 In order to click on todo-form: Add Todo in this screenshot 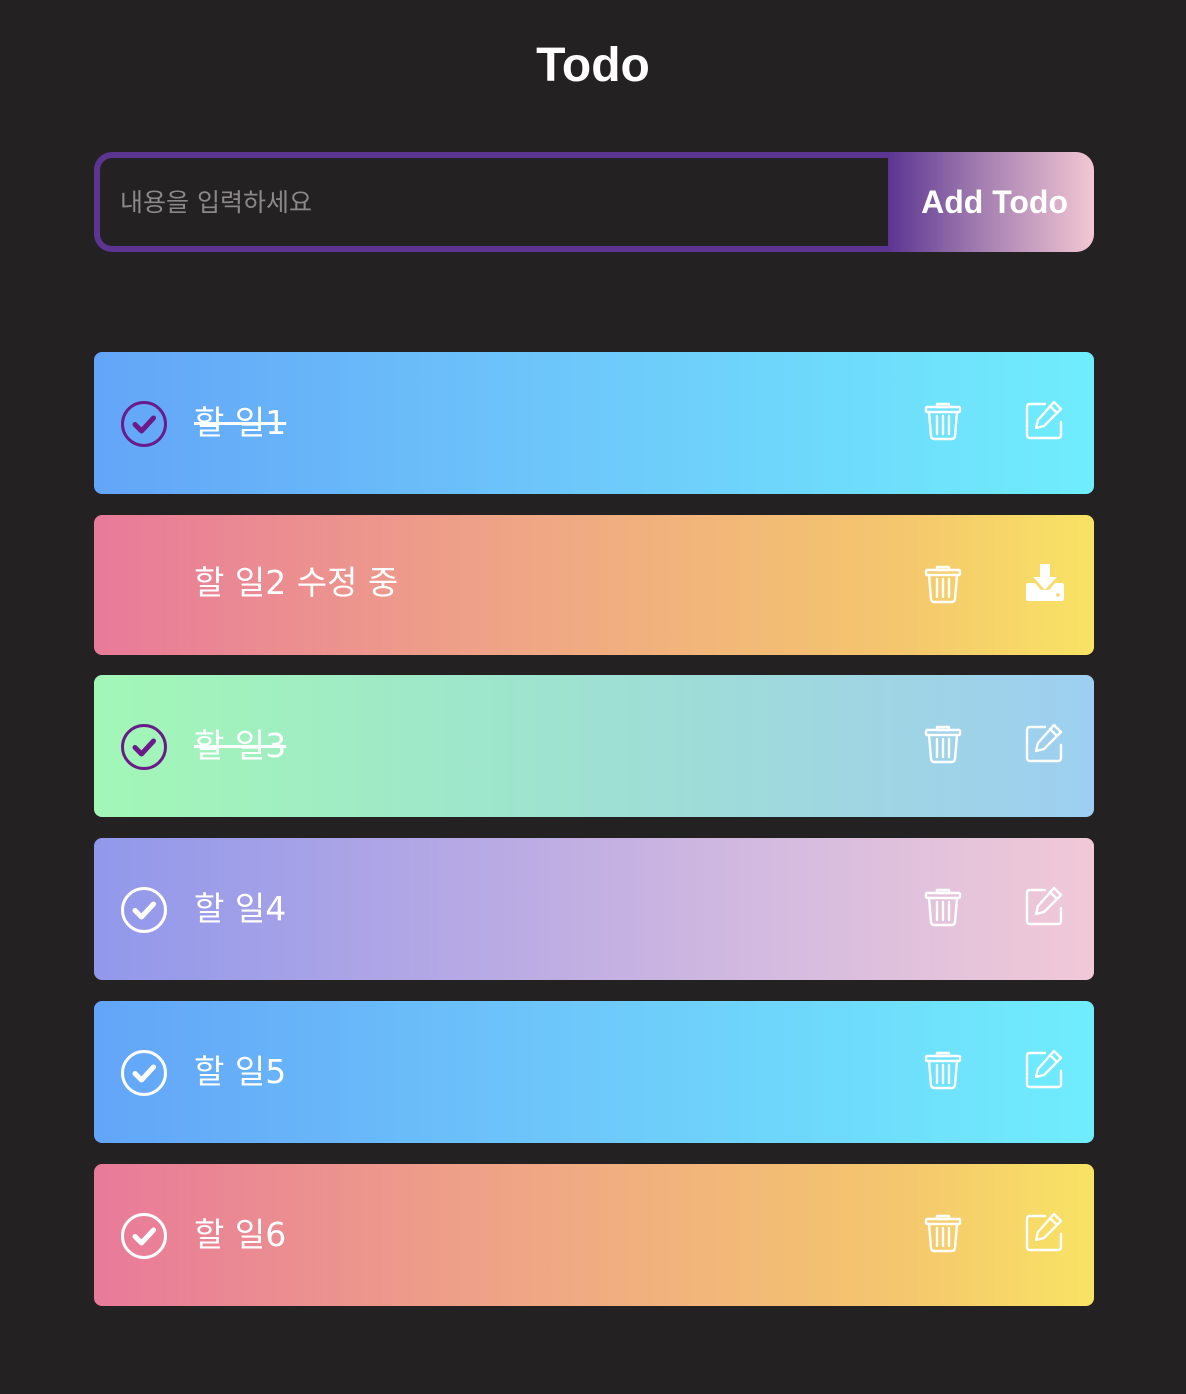, I will do `click(594, 202)`.